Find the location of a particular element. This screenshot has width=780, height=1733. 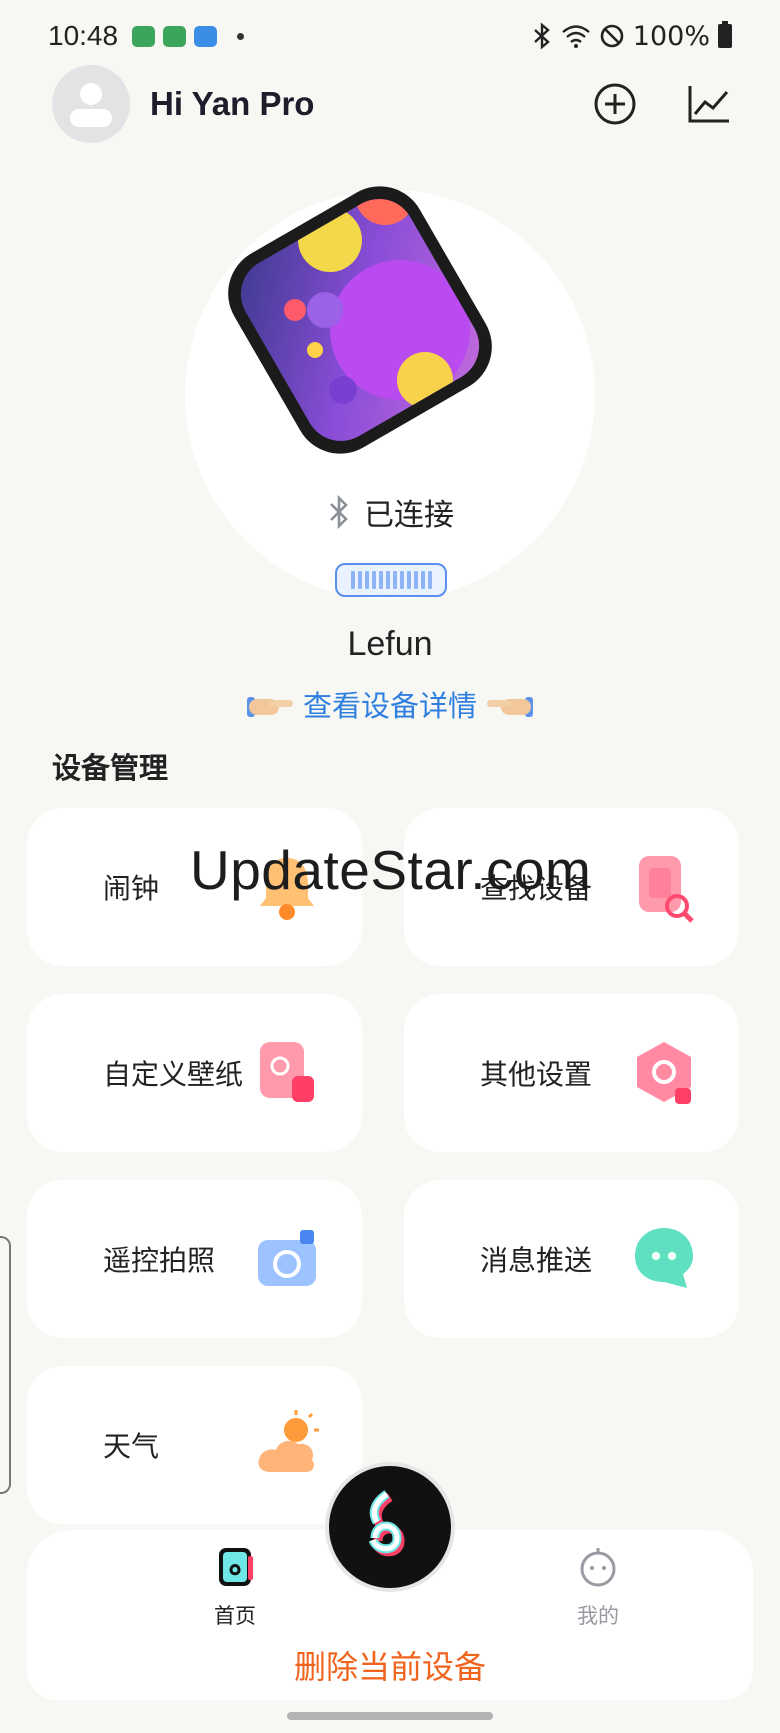

card-message-push: 消息推送 is located at coordinates (571, 1259).